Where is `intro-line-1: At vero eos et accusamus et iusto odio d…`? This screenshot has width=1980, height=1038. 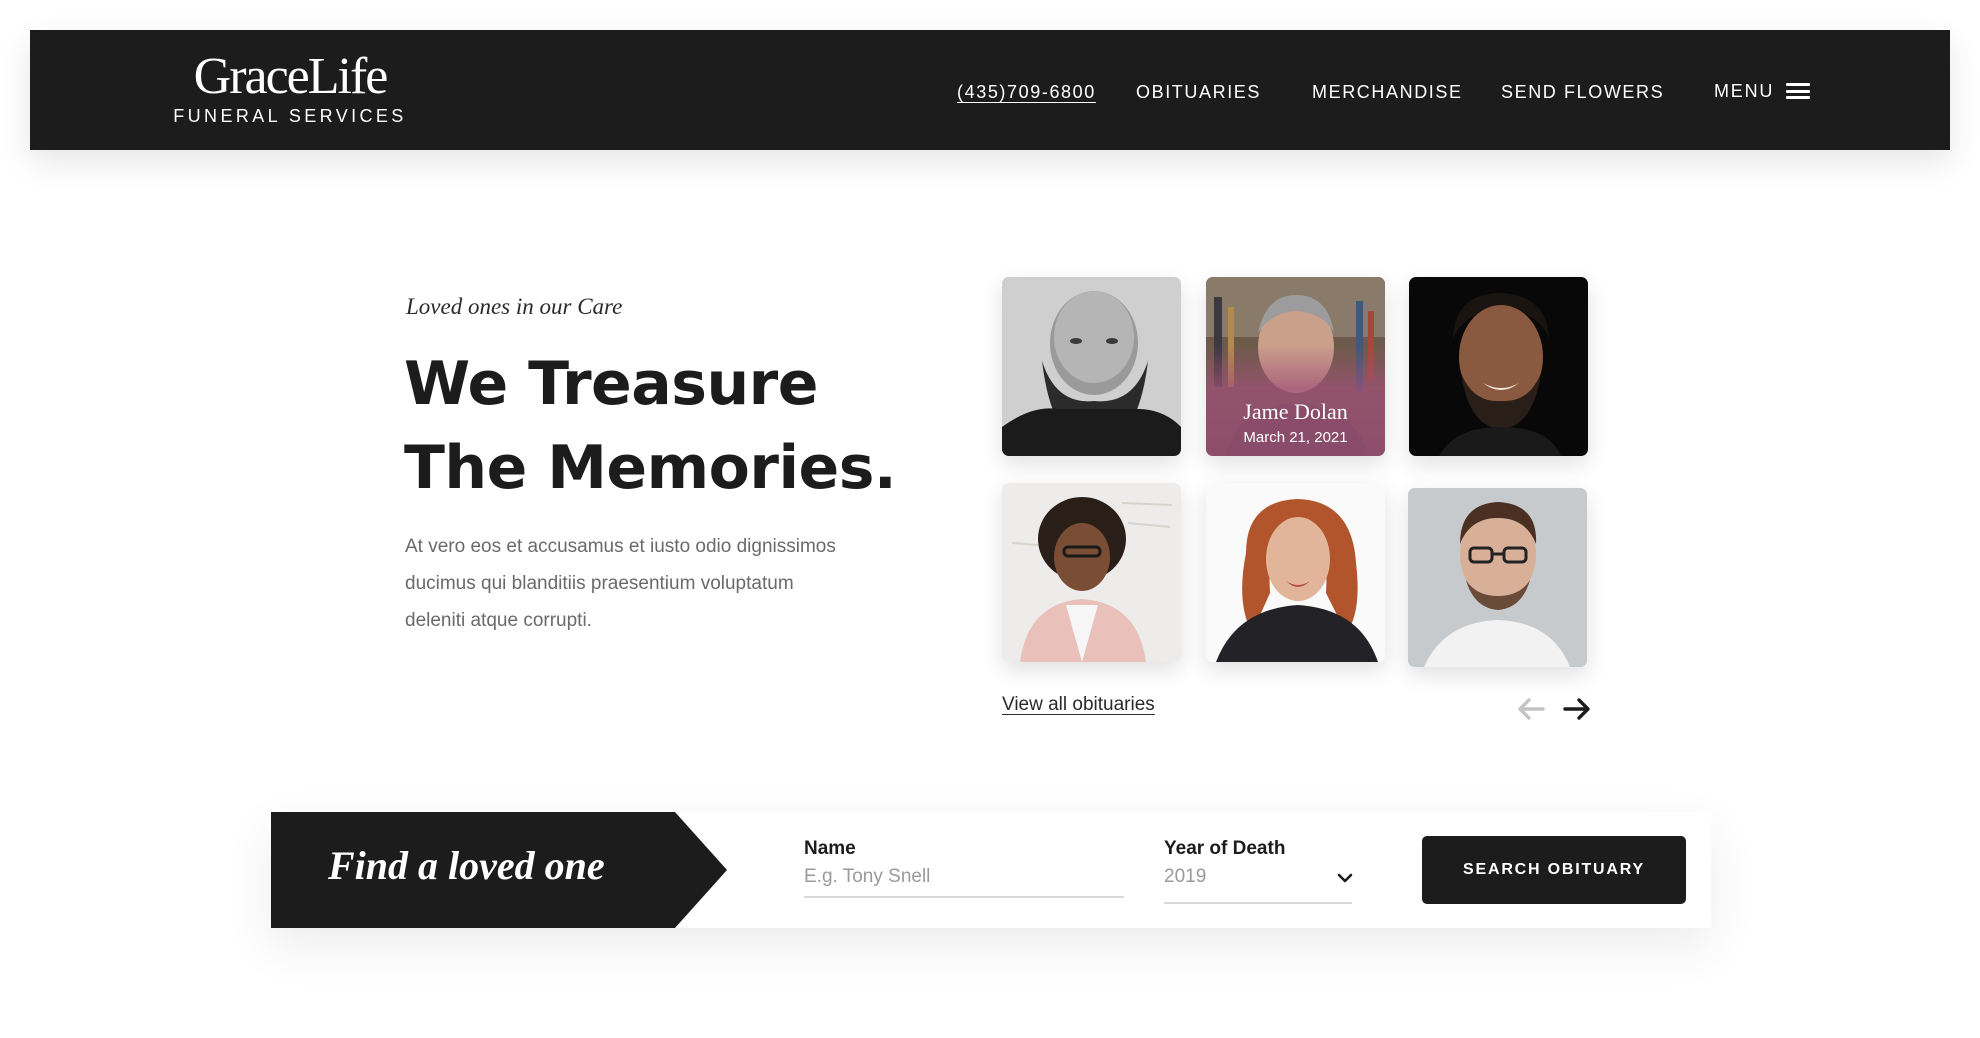
intro-line-1: At vero eos et accusamus et iusto odio d… is located at coordinates (620, 546).